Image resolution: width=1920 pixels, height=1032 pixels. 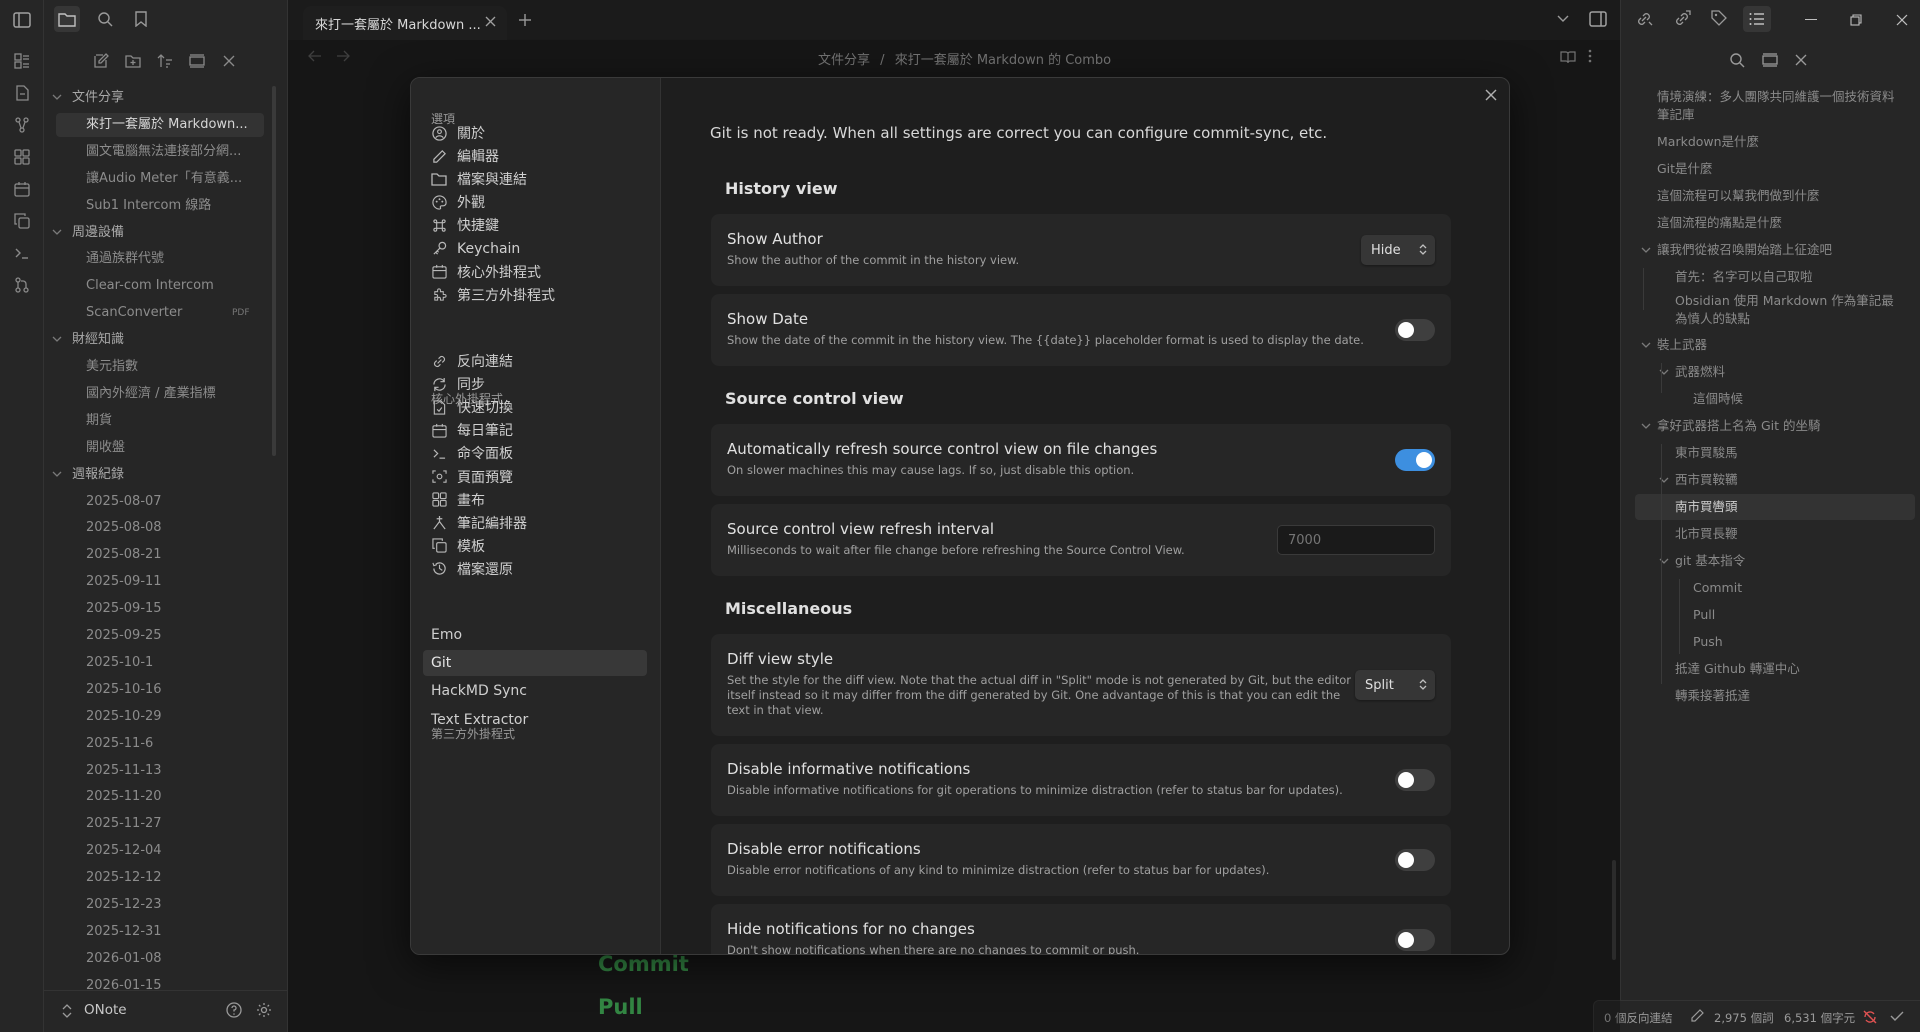 What do you see at coordinates (1685, 169) in the screenshot?
I see `outline-heading: Git是什麼` at bounding box center [1685, 169].